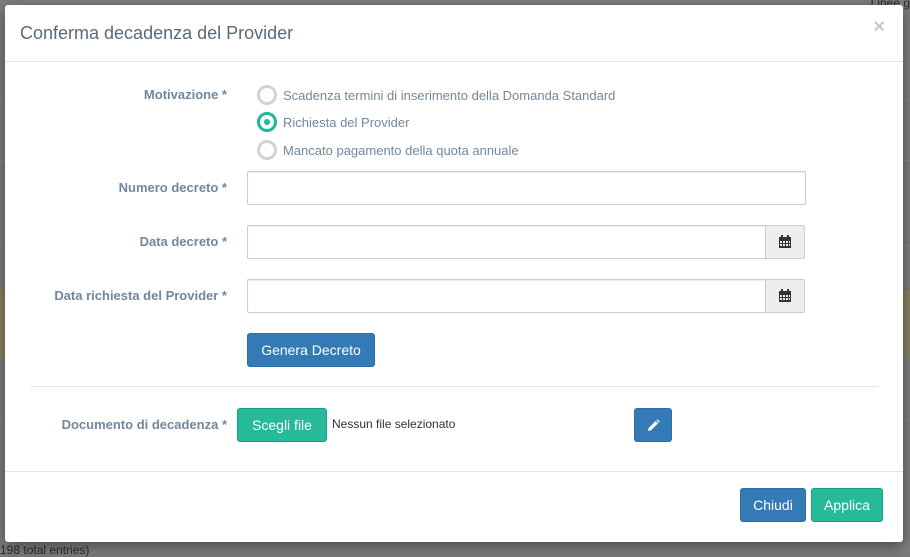  What do you see at coordinates (526, 188) in the screenshot?
I see `numero-decreto-input` at bounding box center [526, 188].